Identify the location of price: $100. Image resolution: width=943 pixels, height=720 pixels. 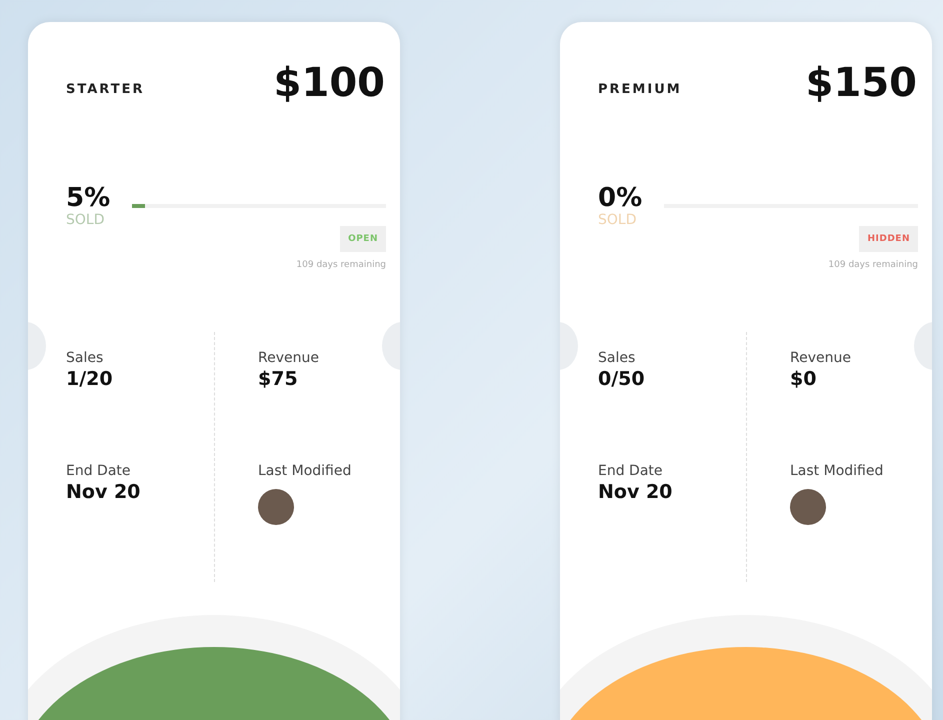
(329, 83).